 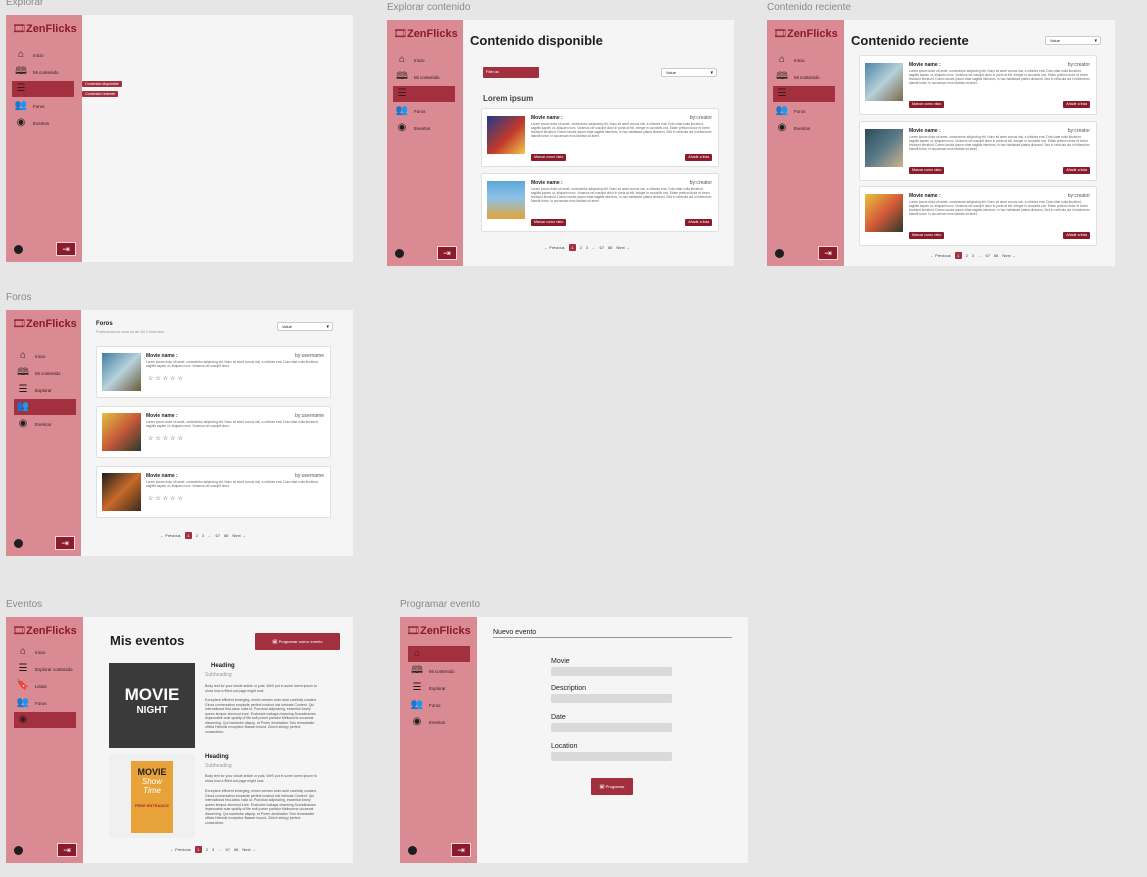 I want to click on programar-button: 🗓 Programar, so click(x=612, y=786).